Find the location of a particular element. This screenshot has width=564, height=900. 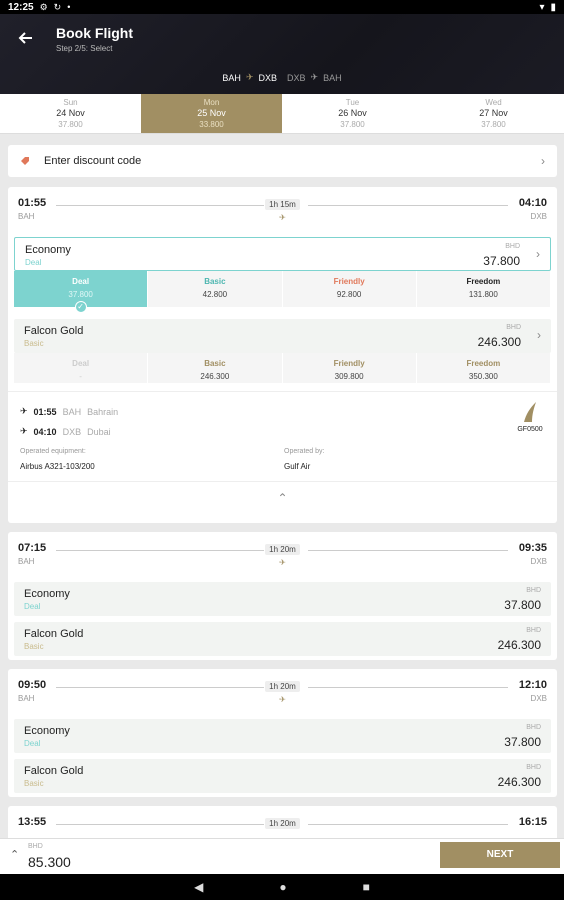

operator-label: Operated by: is located at coordinates (304, 451).